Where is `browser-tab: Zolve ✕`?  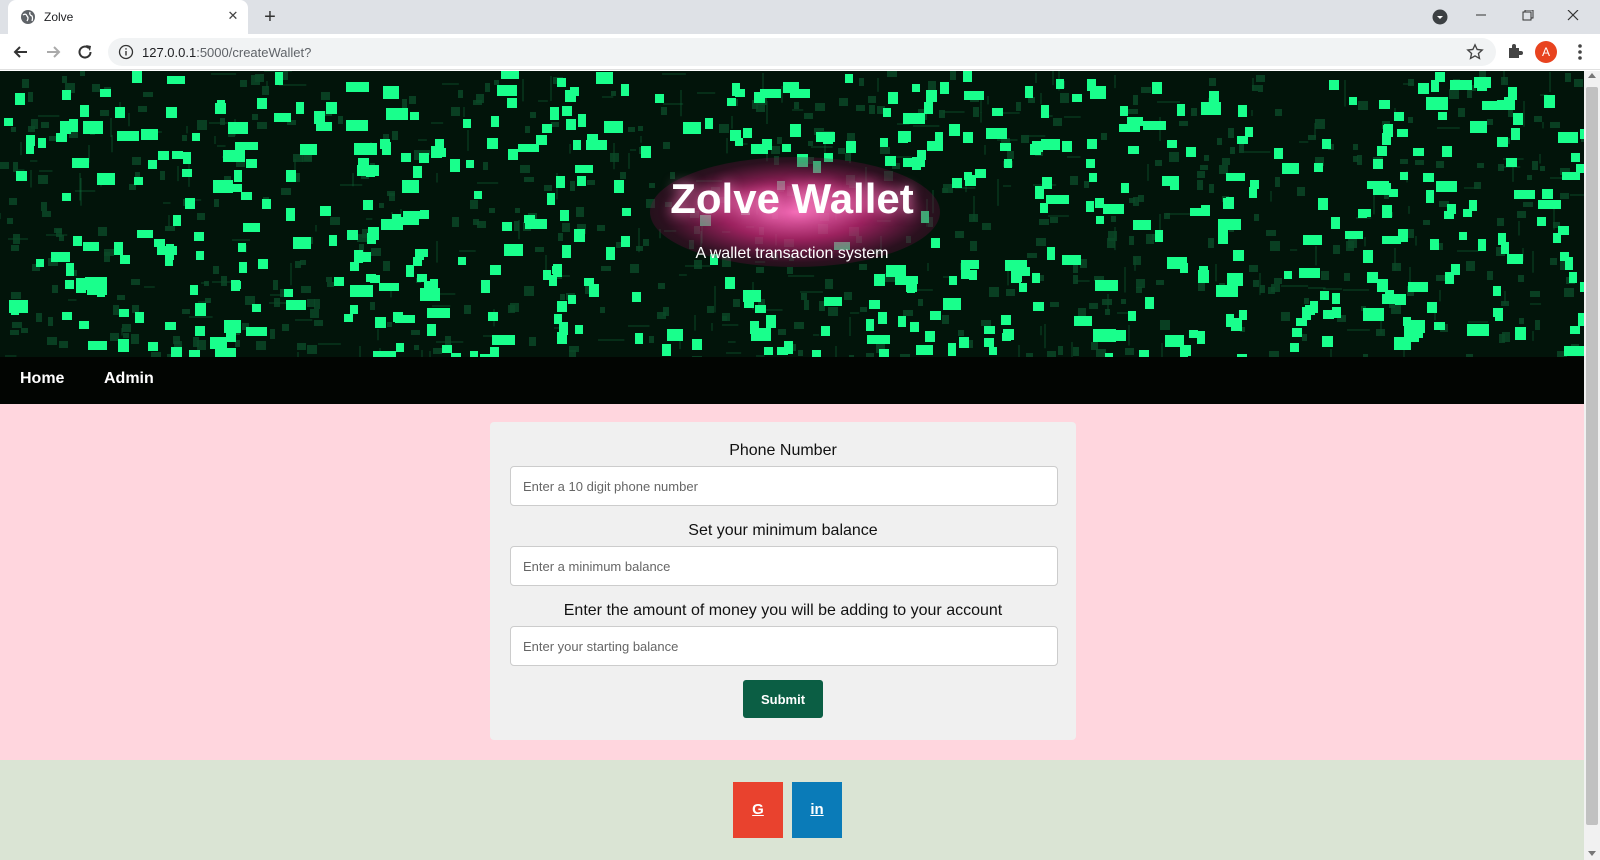
browser-tab: Zolve ✕ is located at coordinates (128, 17).